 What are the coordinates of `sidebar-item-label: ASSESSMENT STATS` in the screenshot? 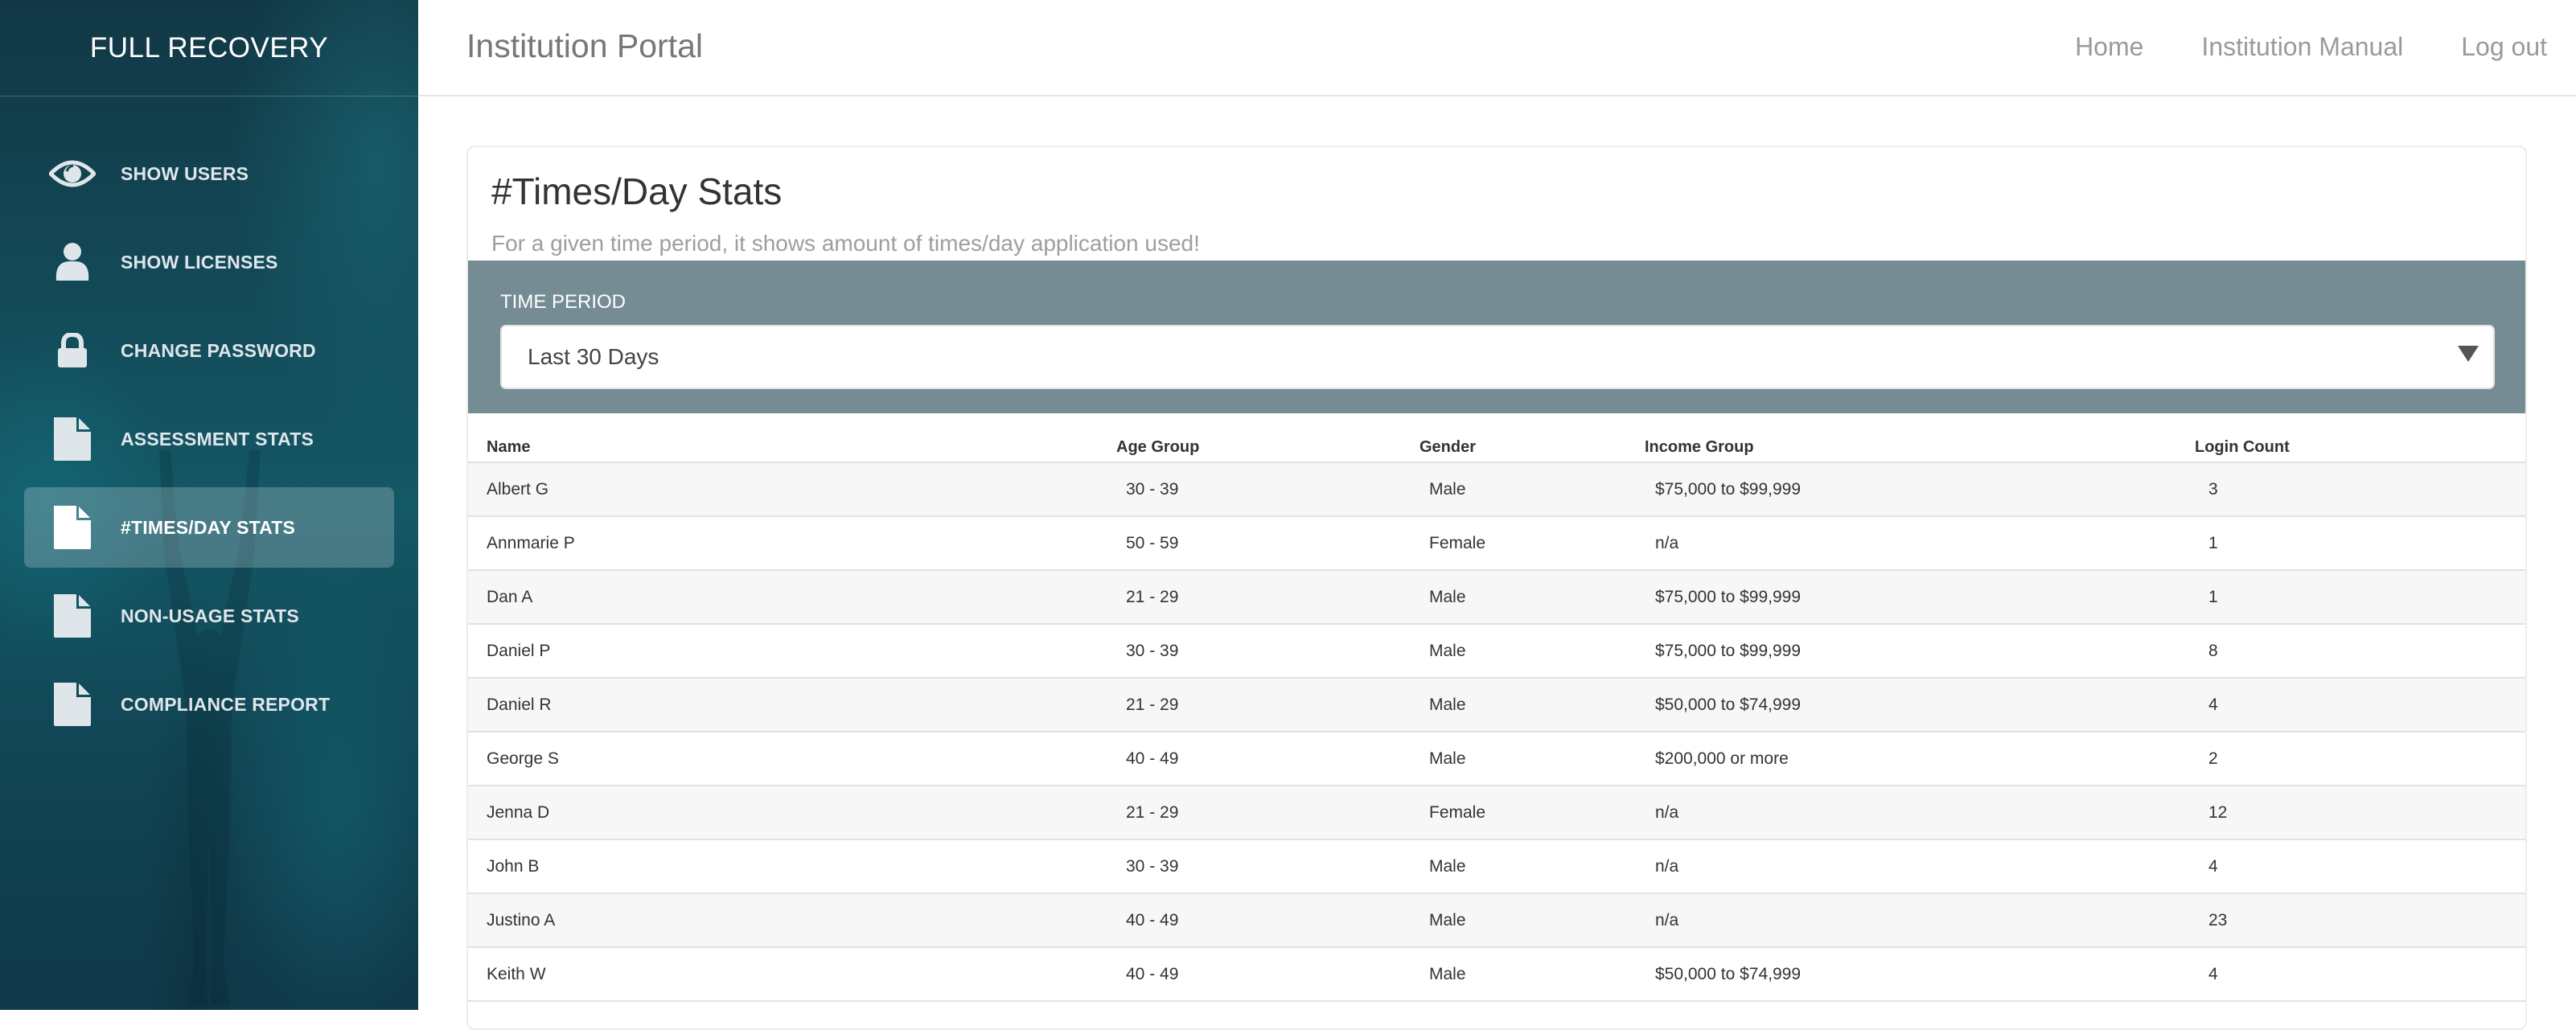 It's located at (217, 438).